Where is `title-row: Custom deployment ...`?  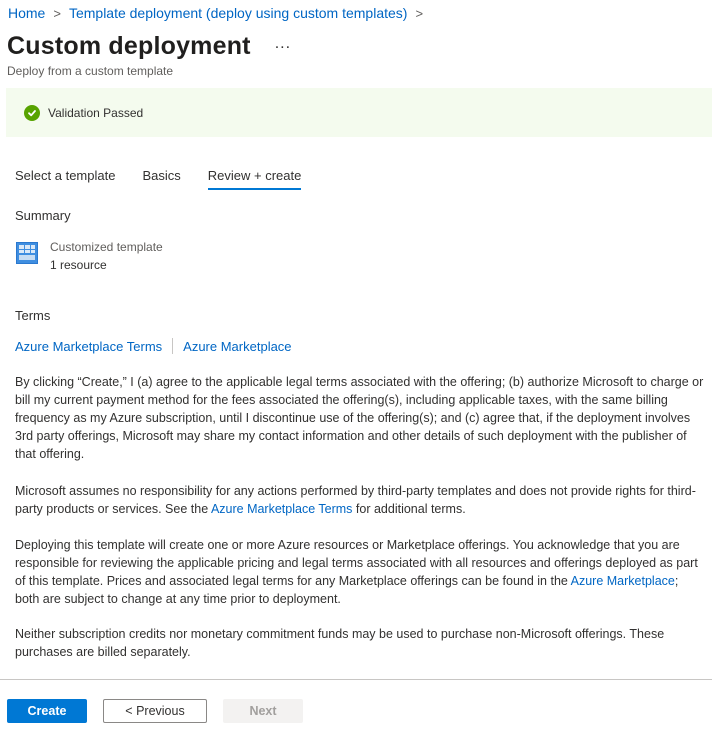
title-row: Custom deployment ... is located at coordinates (149, 46).